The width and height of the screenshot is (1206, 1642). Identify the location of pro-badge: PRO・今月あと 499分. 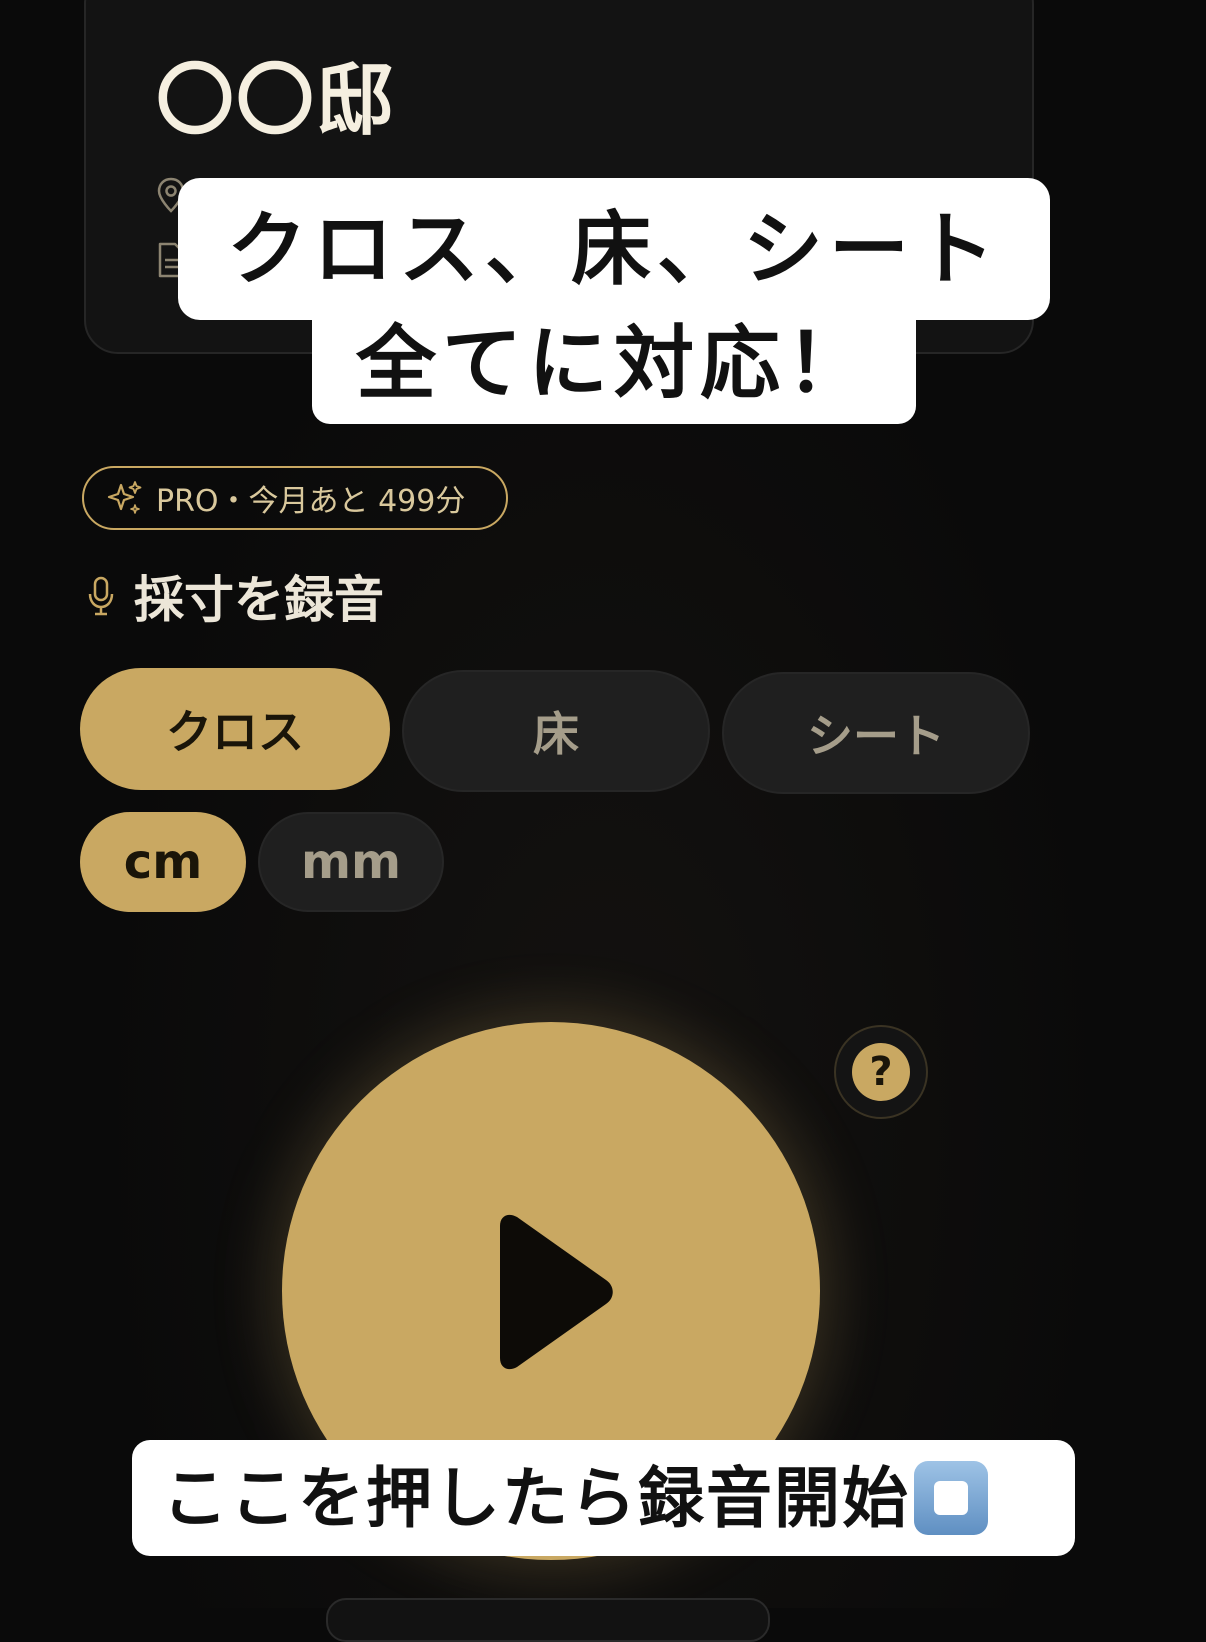
(295, 498).